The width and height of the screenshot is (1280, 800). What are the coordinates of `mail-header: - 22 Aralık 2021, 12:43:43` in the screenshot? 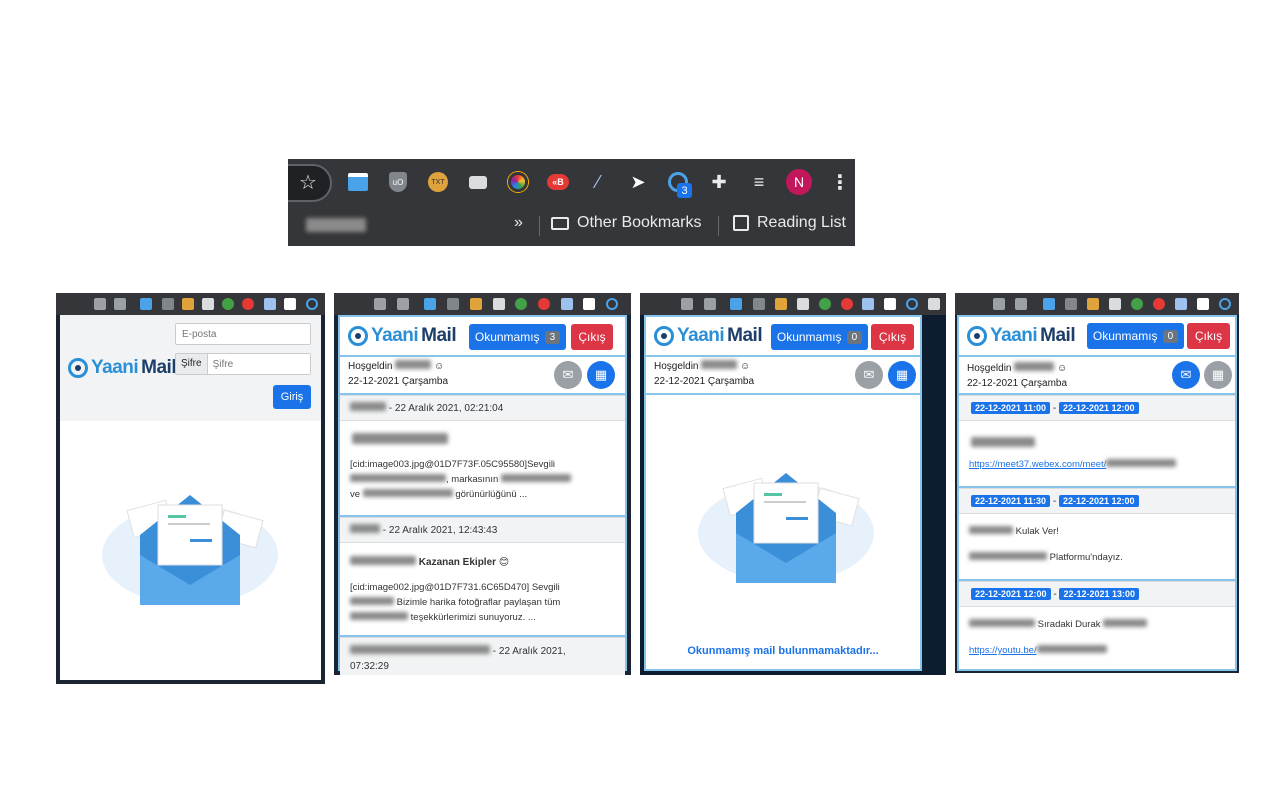 It's located at (482, 530).